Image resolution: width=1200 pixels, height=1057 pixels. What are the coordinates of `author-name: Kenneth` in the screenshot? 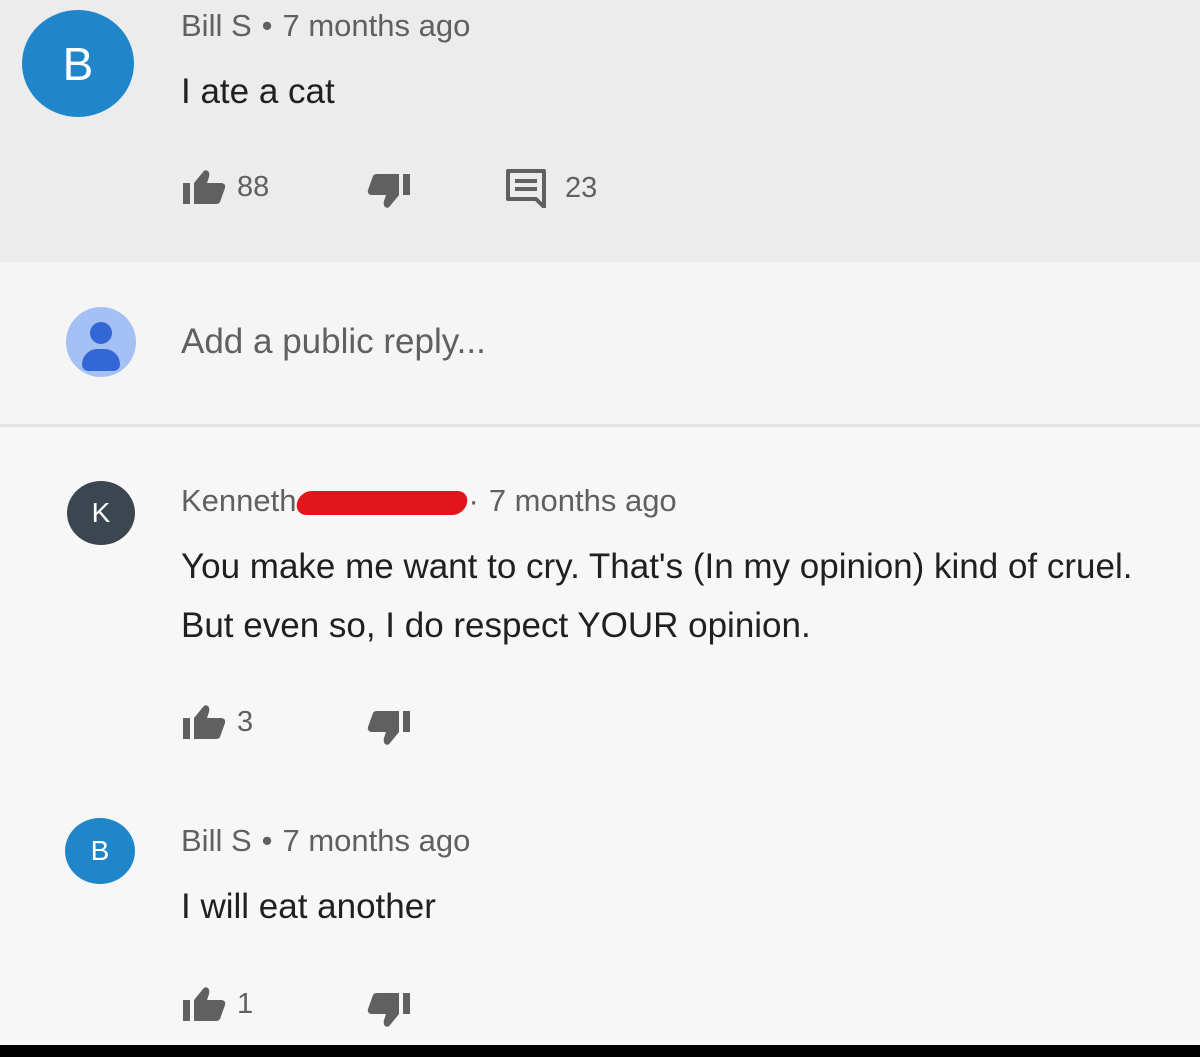 It's located at (239, 500).